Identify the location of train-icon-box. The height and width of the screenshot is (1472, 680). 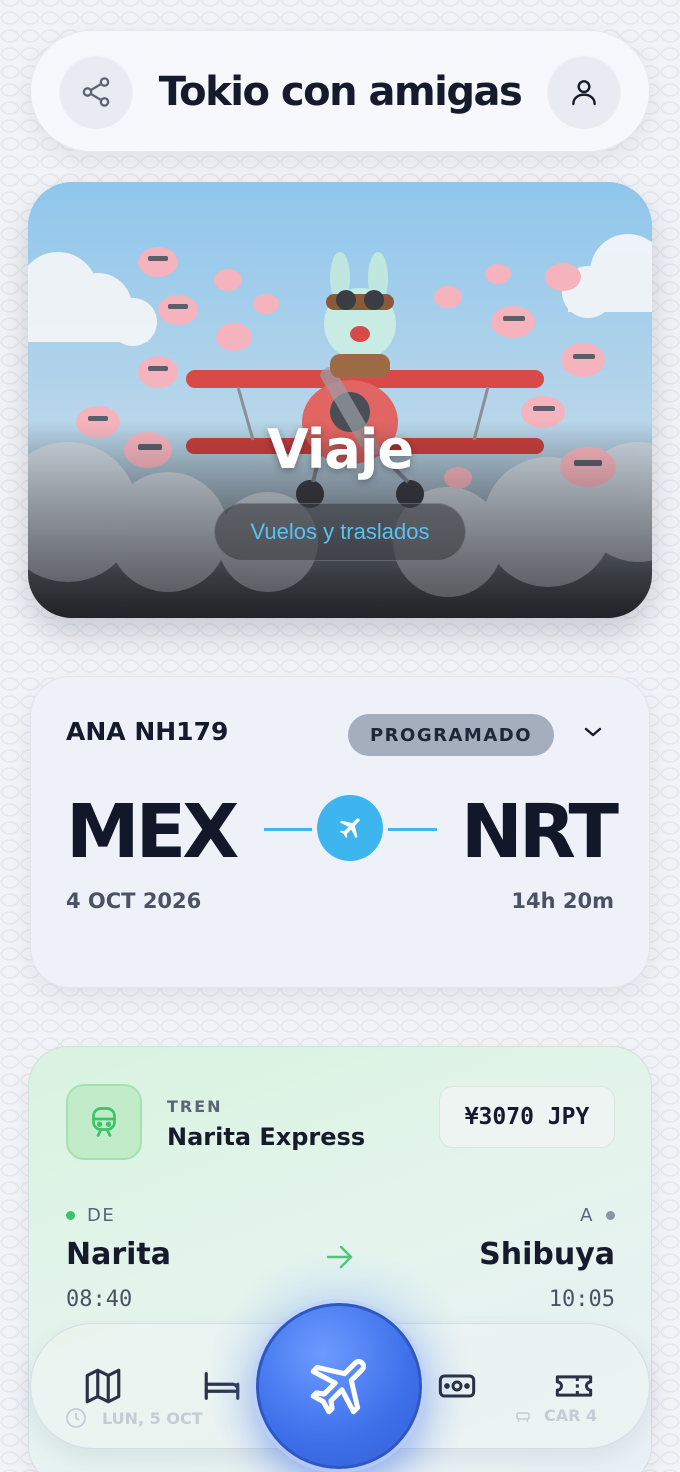
(104, 1122).